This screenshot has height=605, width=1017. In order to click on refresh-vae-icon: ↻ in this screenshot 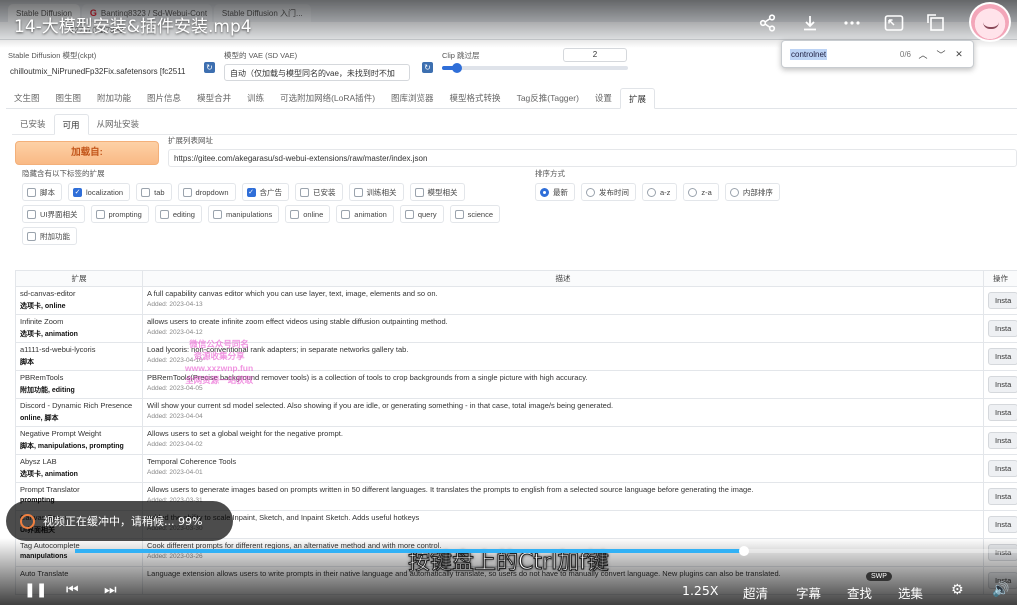, I will do `click(427, 67)`.